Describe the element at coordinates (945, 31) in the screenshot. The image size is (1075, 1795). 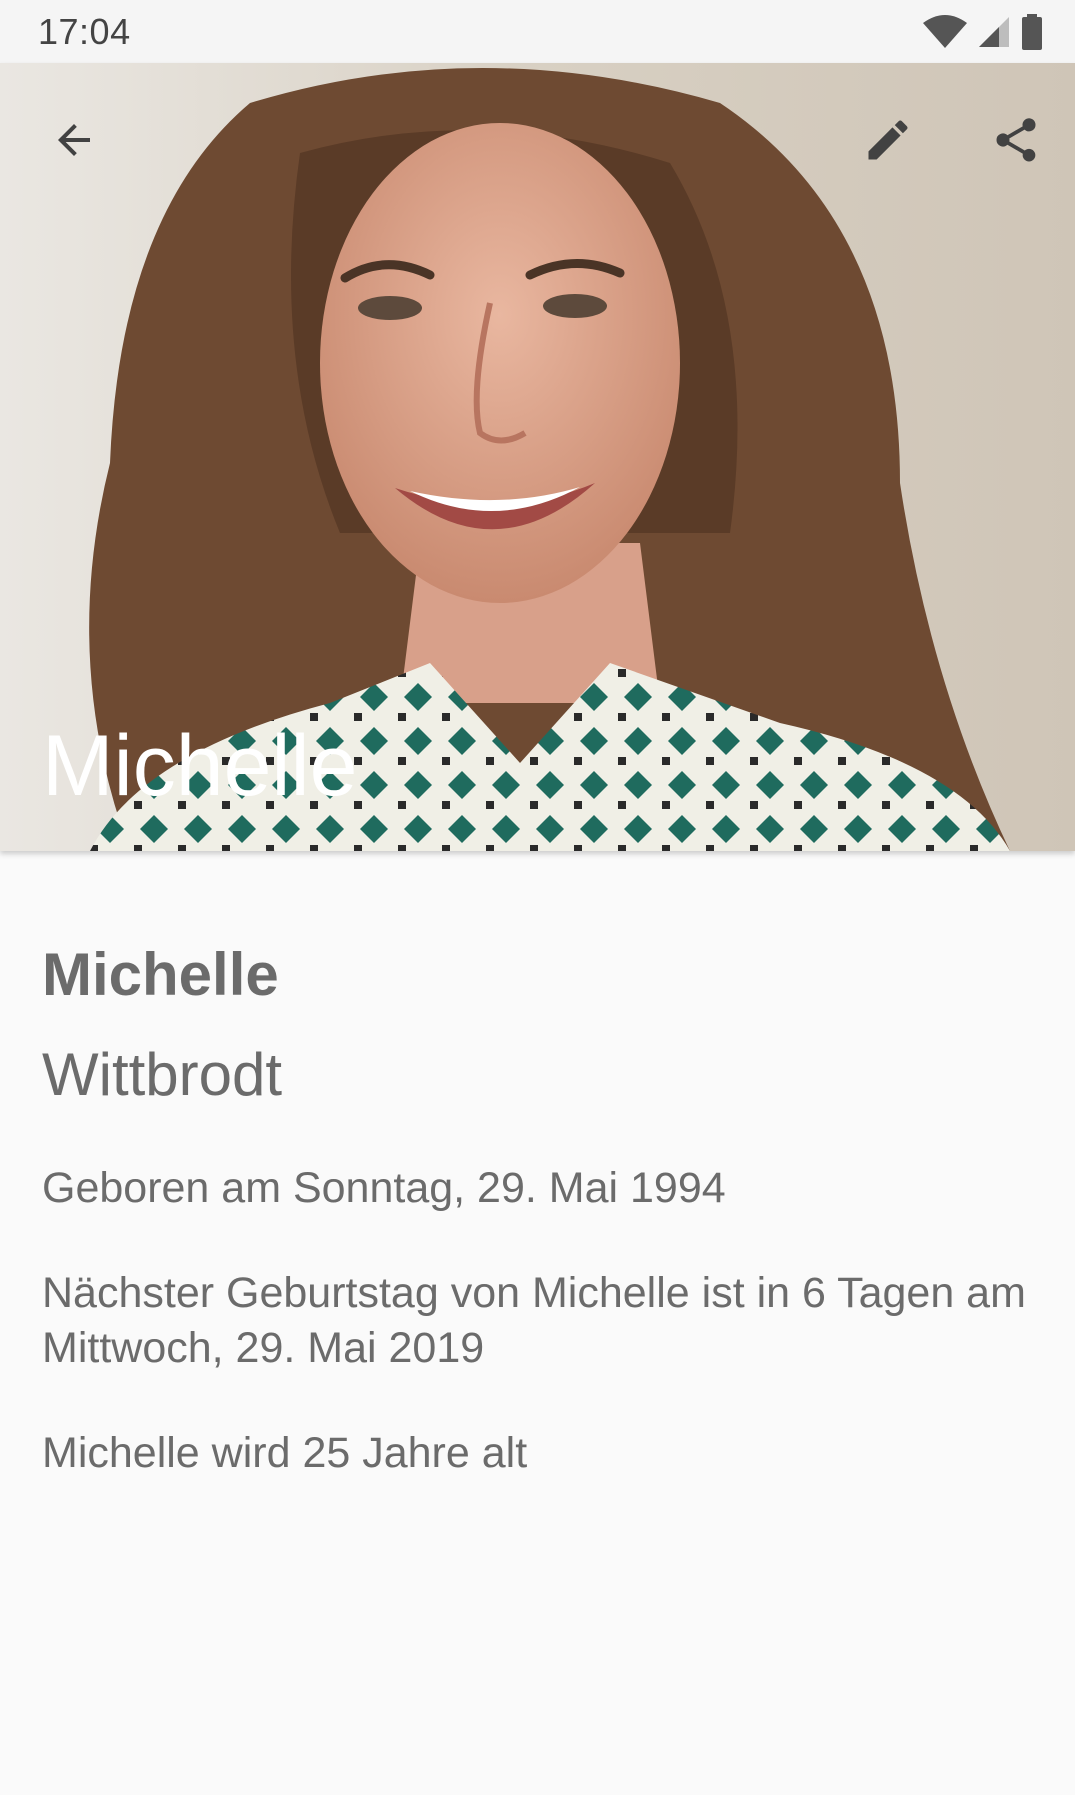
I see `wifi-icon` at that location.